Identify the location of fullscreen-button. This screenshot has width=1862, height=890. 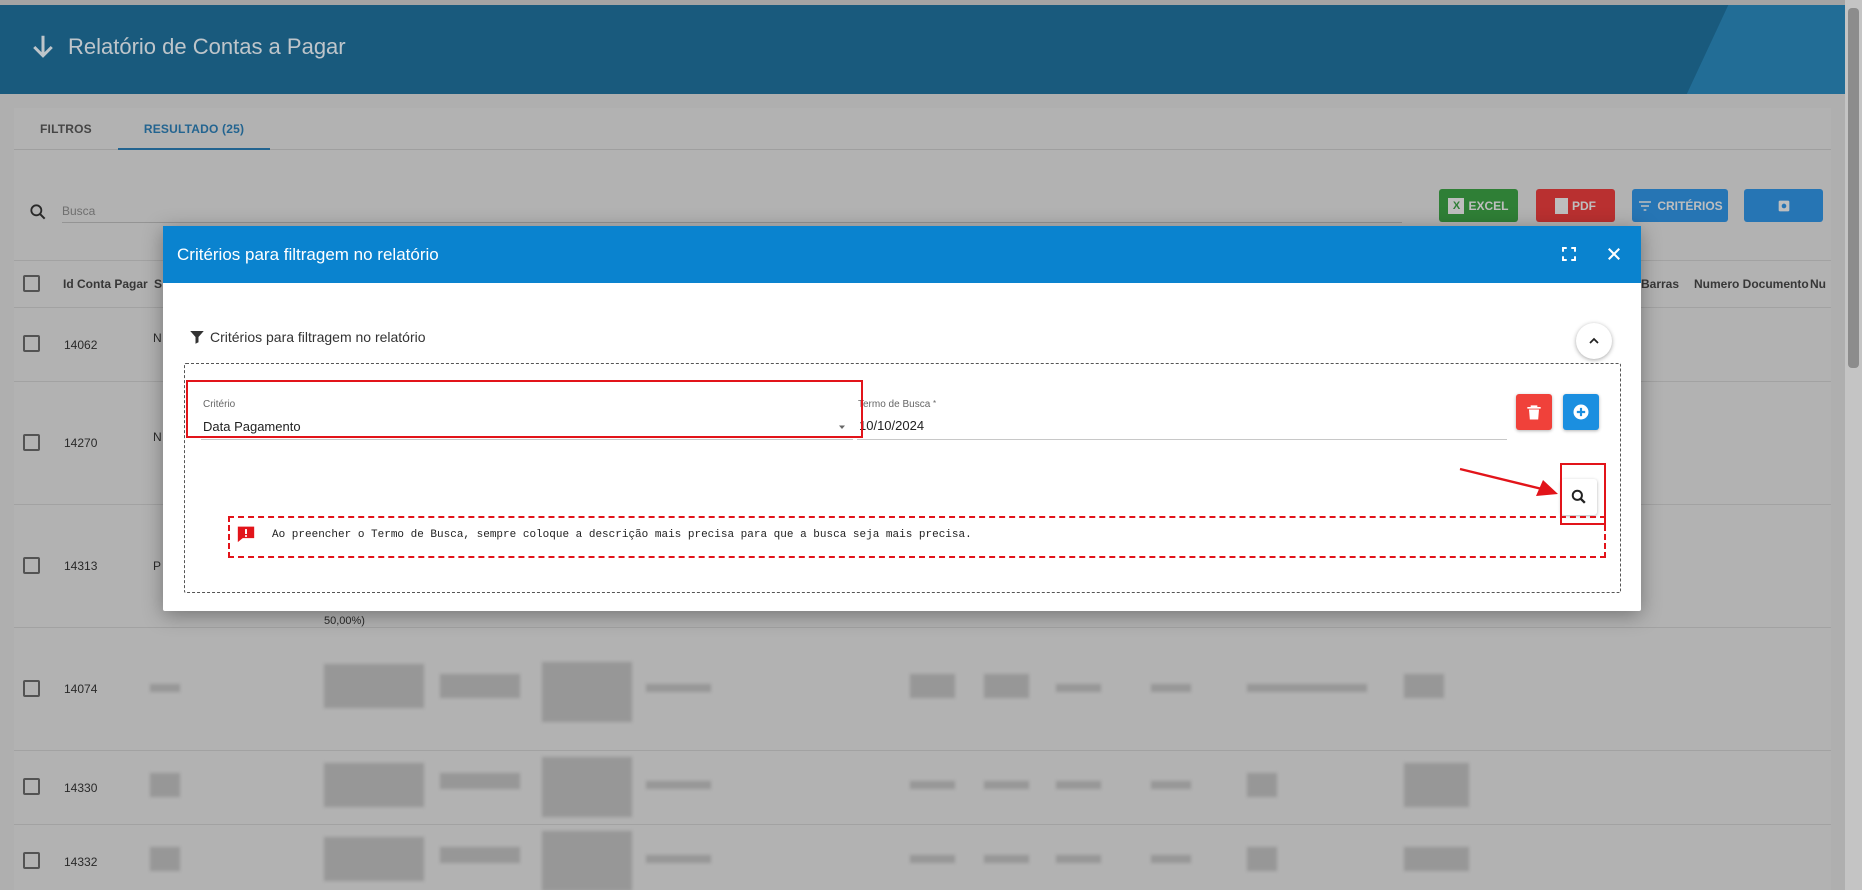
(1569, 254).